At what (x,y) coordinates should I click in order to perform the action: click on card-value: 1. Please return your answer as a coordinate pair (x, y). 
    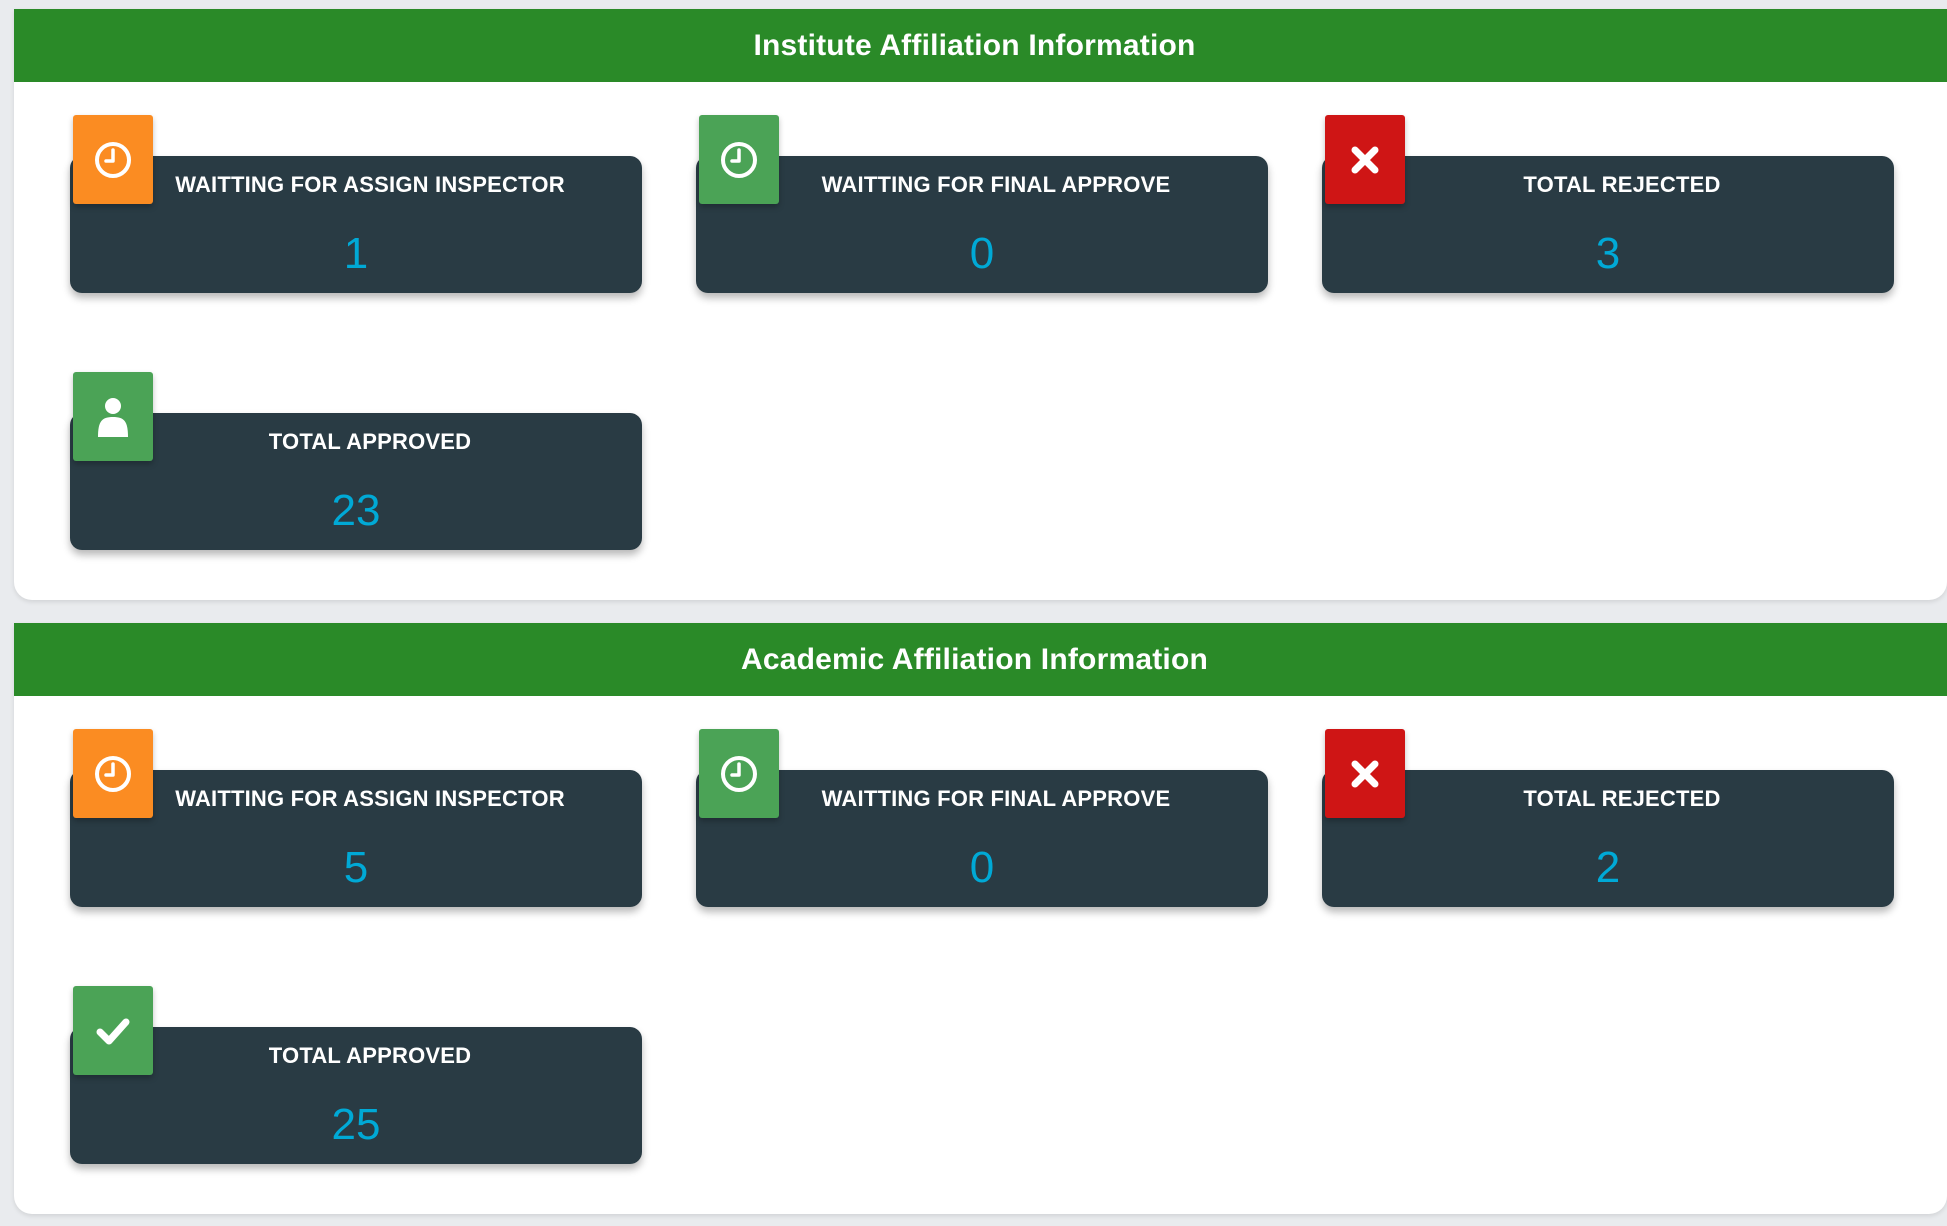
    Looking at the image, I should click on (356, 253).